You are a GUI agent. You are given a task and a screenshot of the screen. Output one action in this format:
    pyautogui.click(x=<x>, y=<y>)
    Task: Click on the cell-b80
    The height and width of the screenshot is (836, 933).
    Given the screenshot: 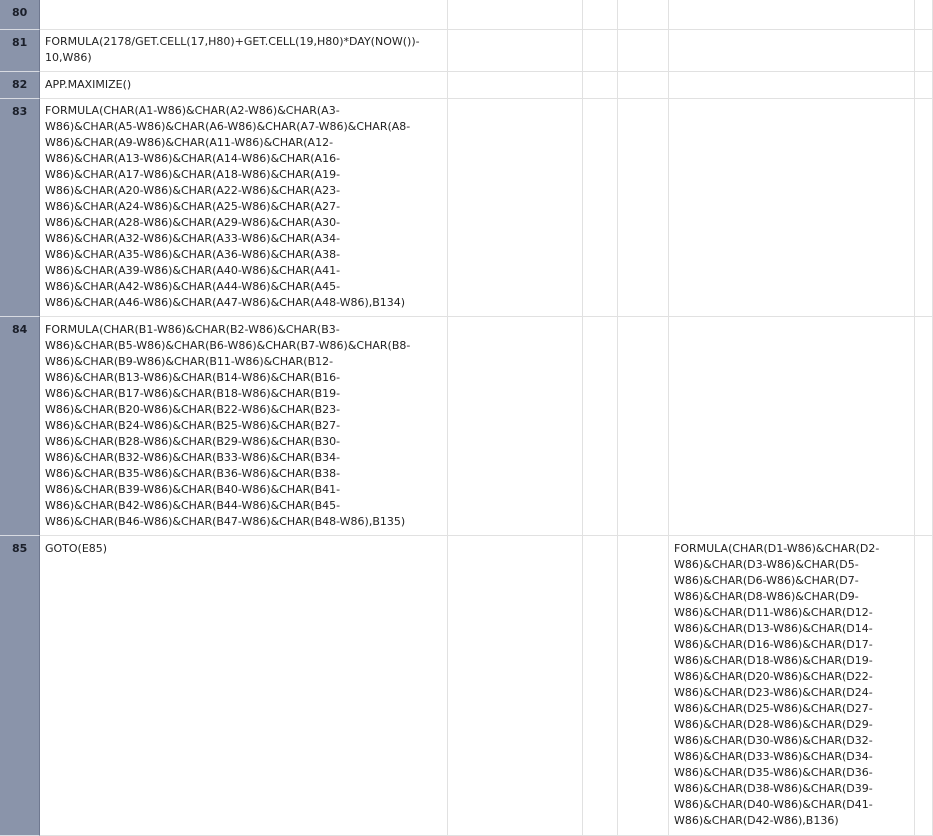 What is the action you would take?
    pyautogui.click(x=515, y=15)
    